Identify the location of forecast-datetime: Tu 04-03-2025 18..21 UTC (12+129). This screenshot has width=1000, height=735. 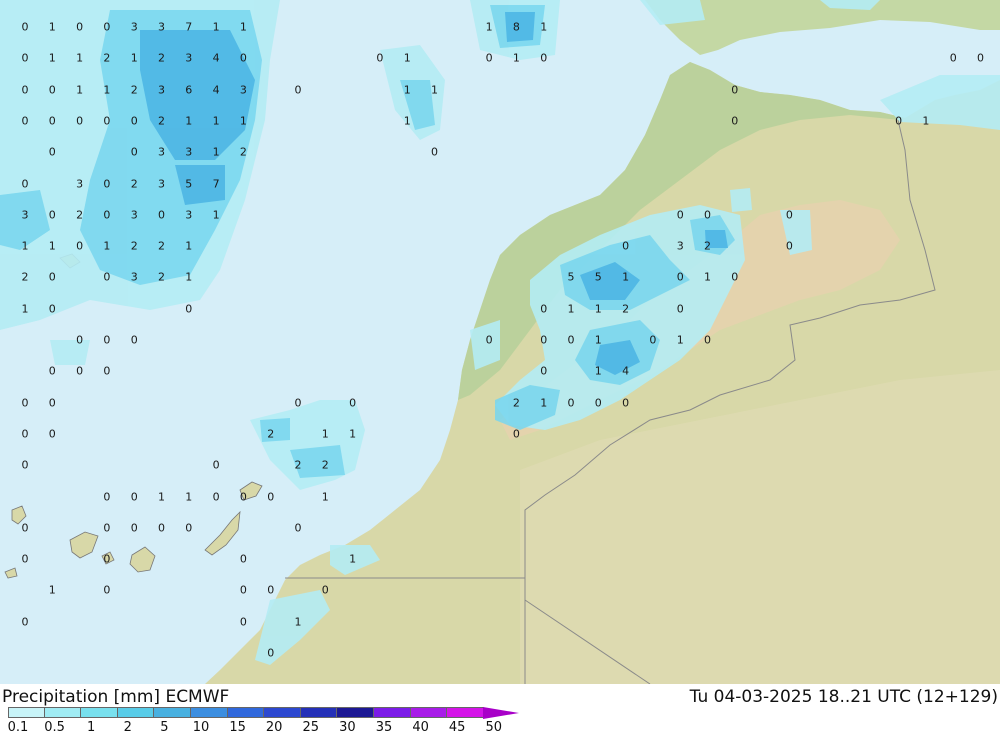
(843, 697).